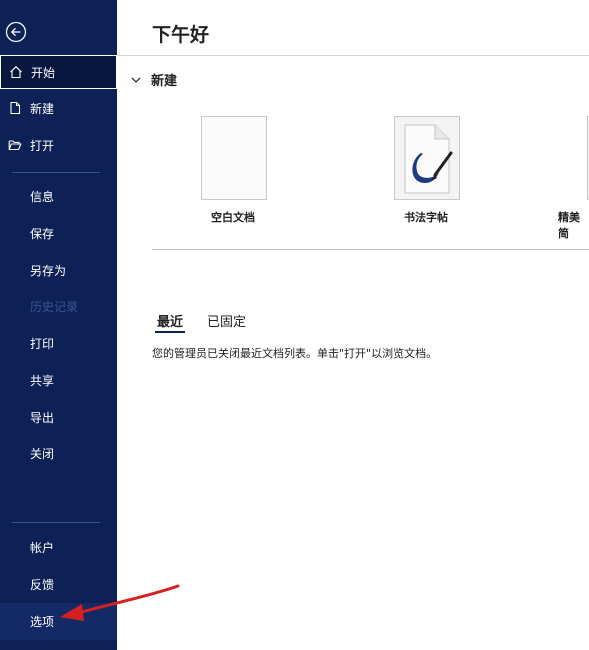 The height and width of the screenshot is (650, 589). I want to click on section-title: 新建, so click(164, 81).